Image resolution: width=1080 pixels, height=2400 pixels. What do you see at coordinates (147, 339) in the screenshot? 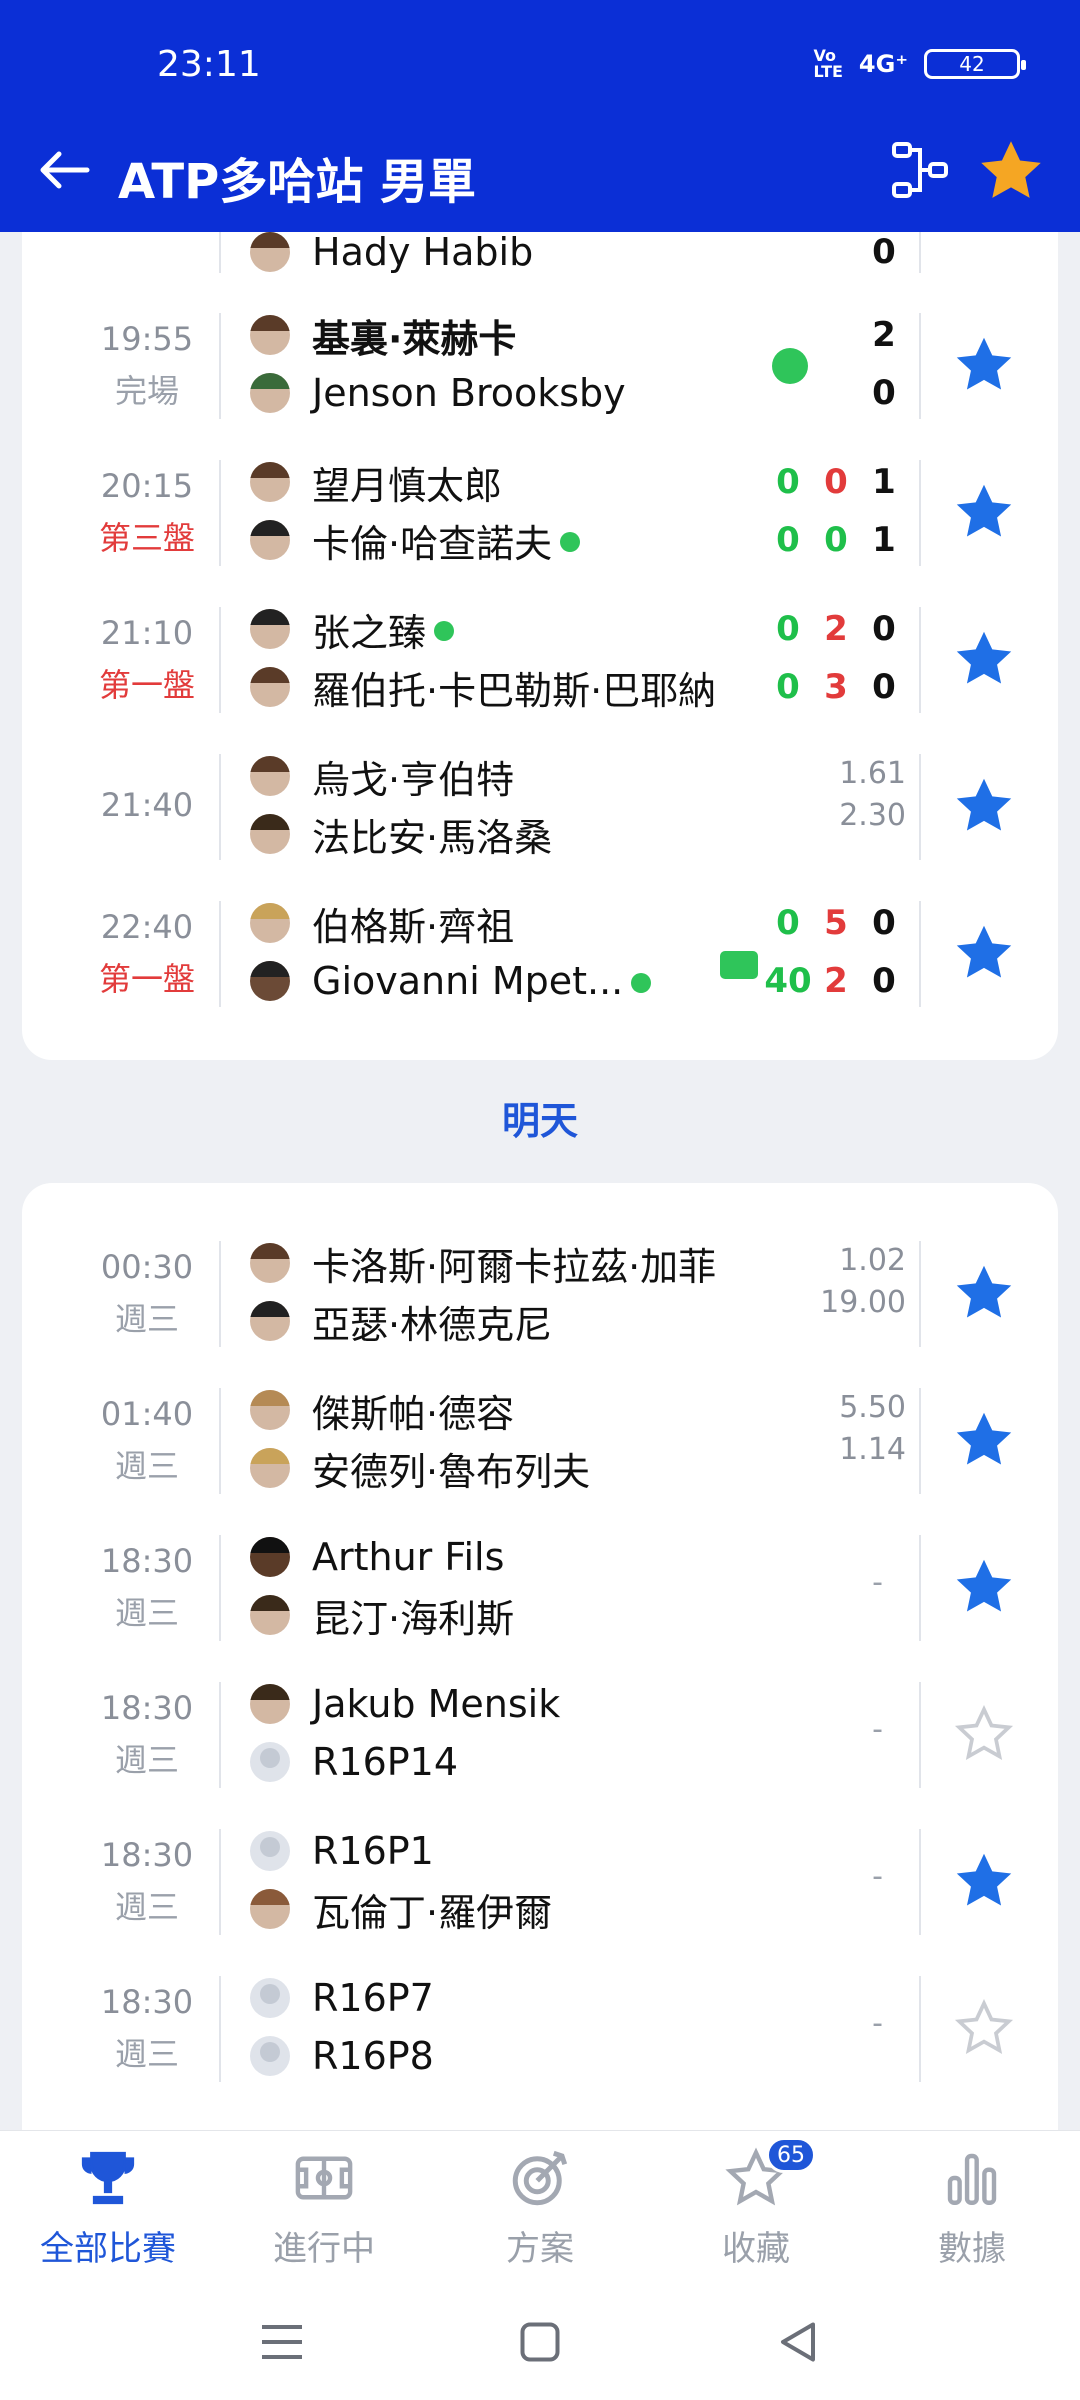
I see `match-time: 19:55` at bounding box center [147, 339].